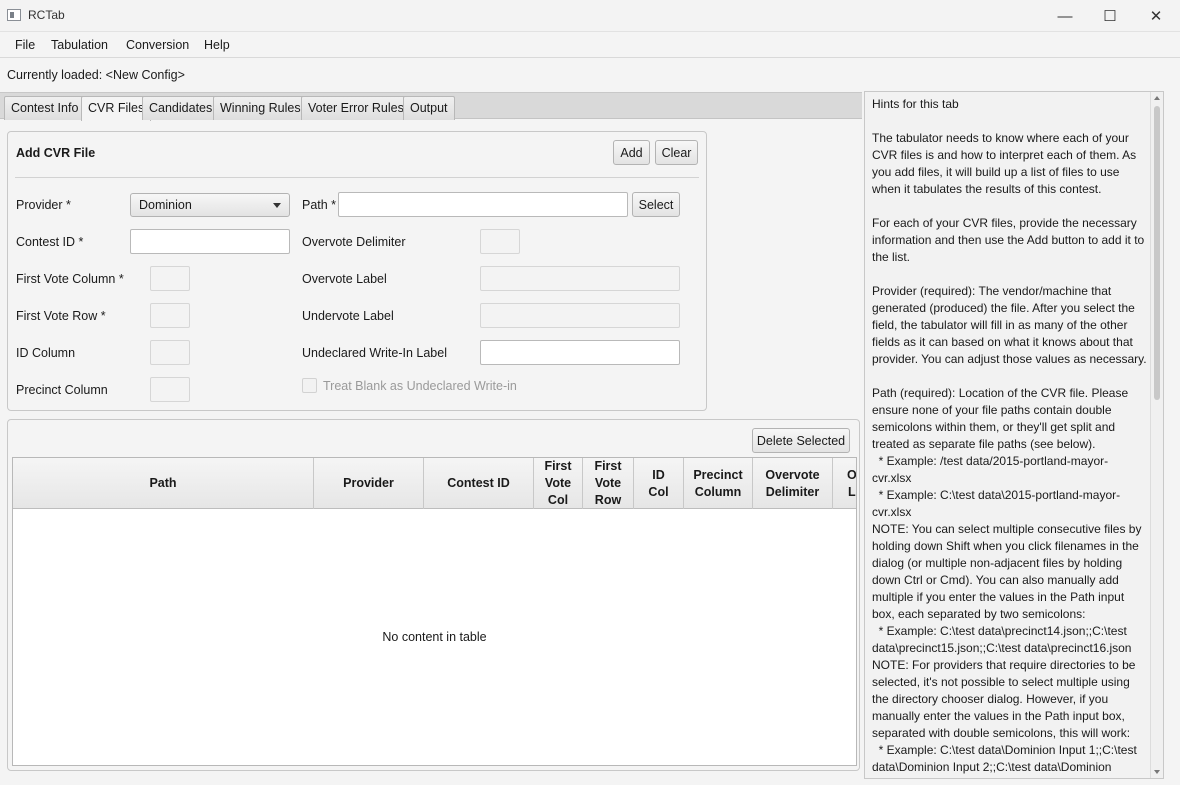 The width and height of the screenshot is (1180, 785). What do you see at coordinates (801, 440) in the screenshot?
I see `delete-selected-button: Delete Selected` at bounding box center [801, 440].